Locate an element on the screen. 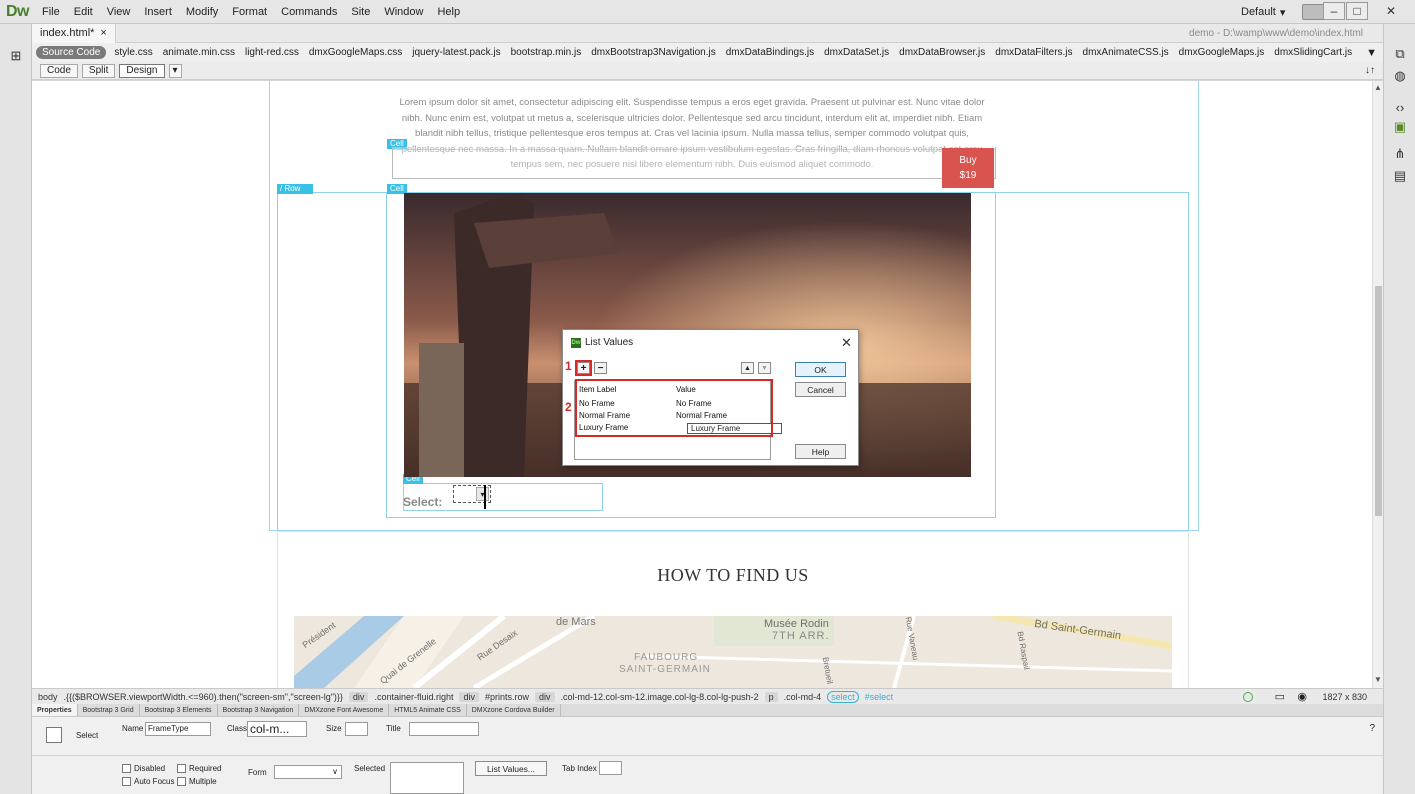 The width and height of the screenshot is (1415, 794). dialog-close-icon: ✕ is located at coordinates (846, 343).